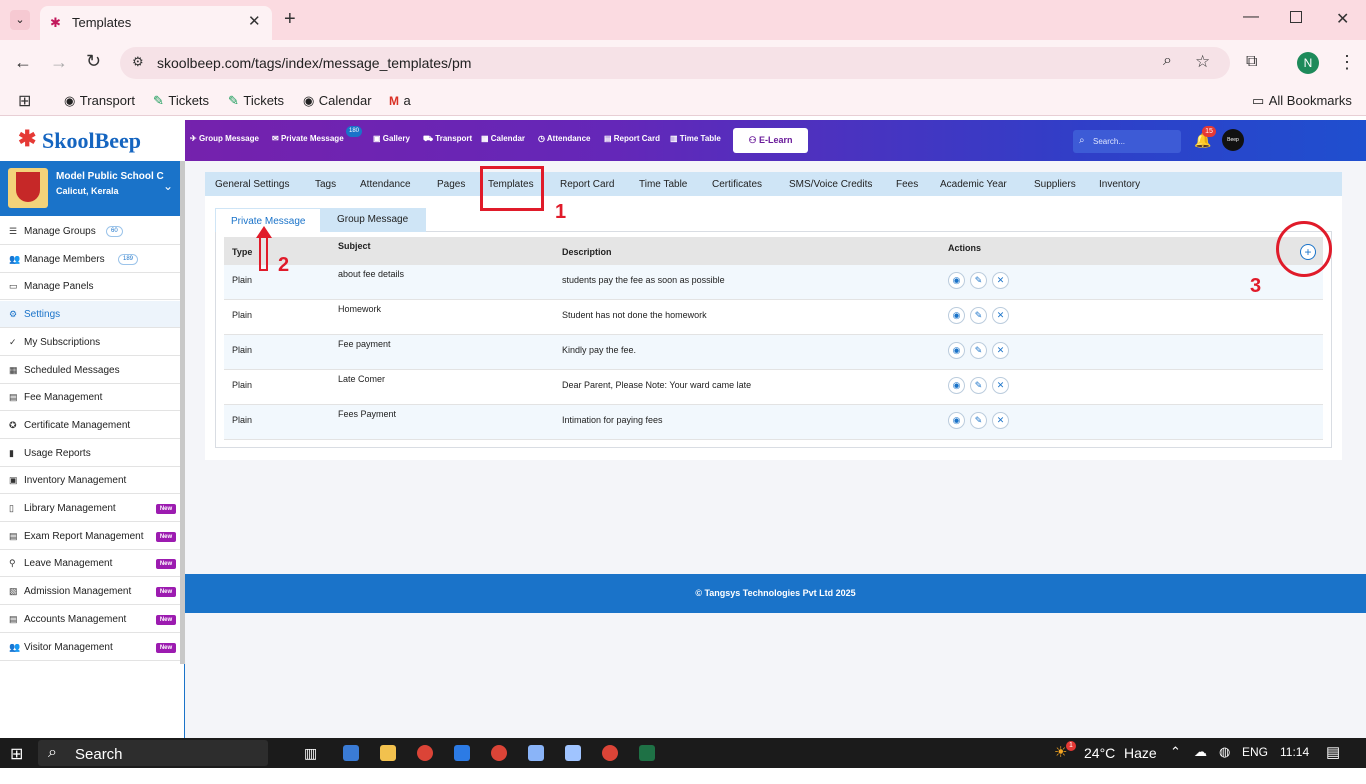 The width and height of the screenshot is (1366, 784). I want to click on sidebar-item-manage-panels: ▭ Manage Panels, so click(90, 287).